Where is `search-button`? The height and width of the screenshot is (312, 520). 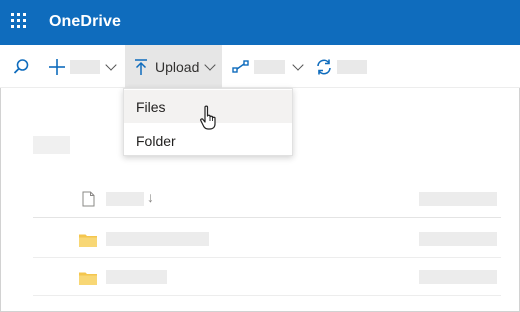
search-button is located at coordinates (23, 66).